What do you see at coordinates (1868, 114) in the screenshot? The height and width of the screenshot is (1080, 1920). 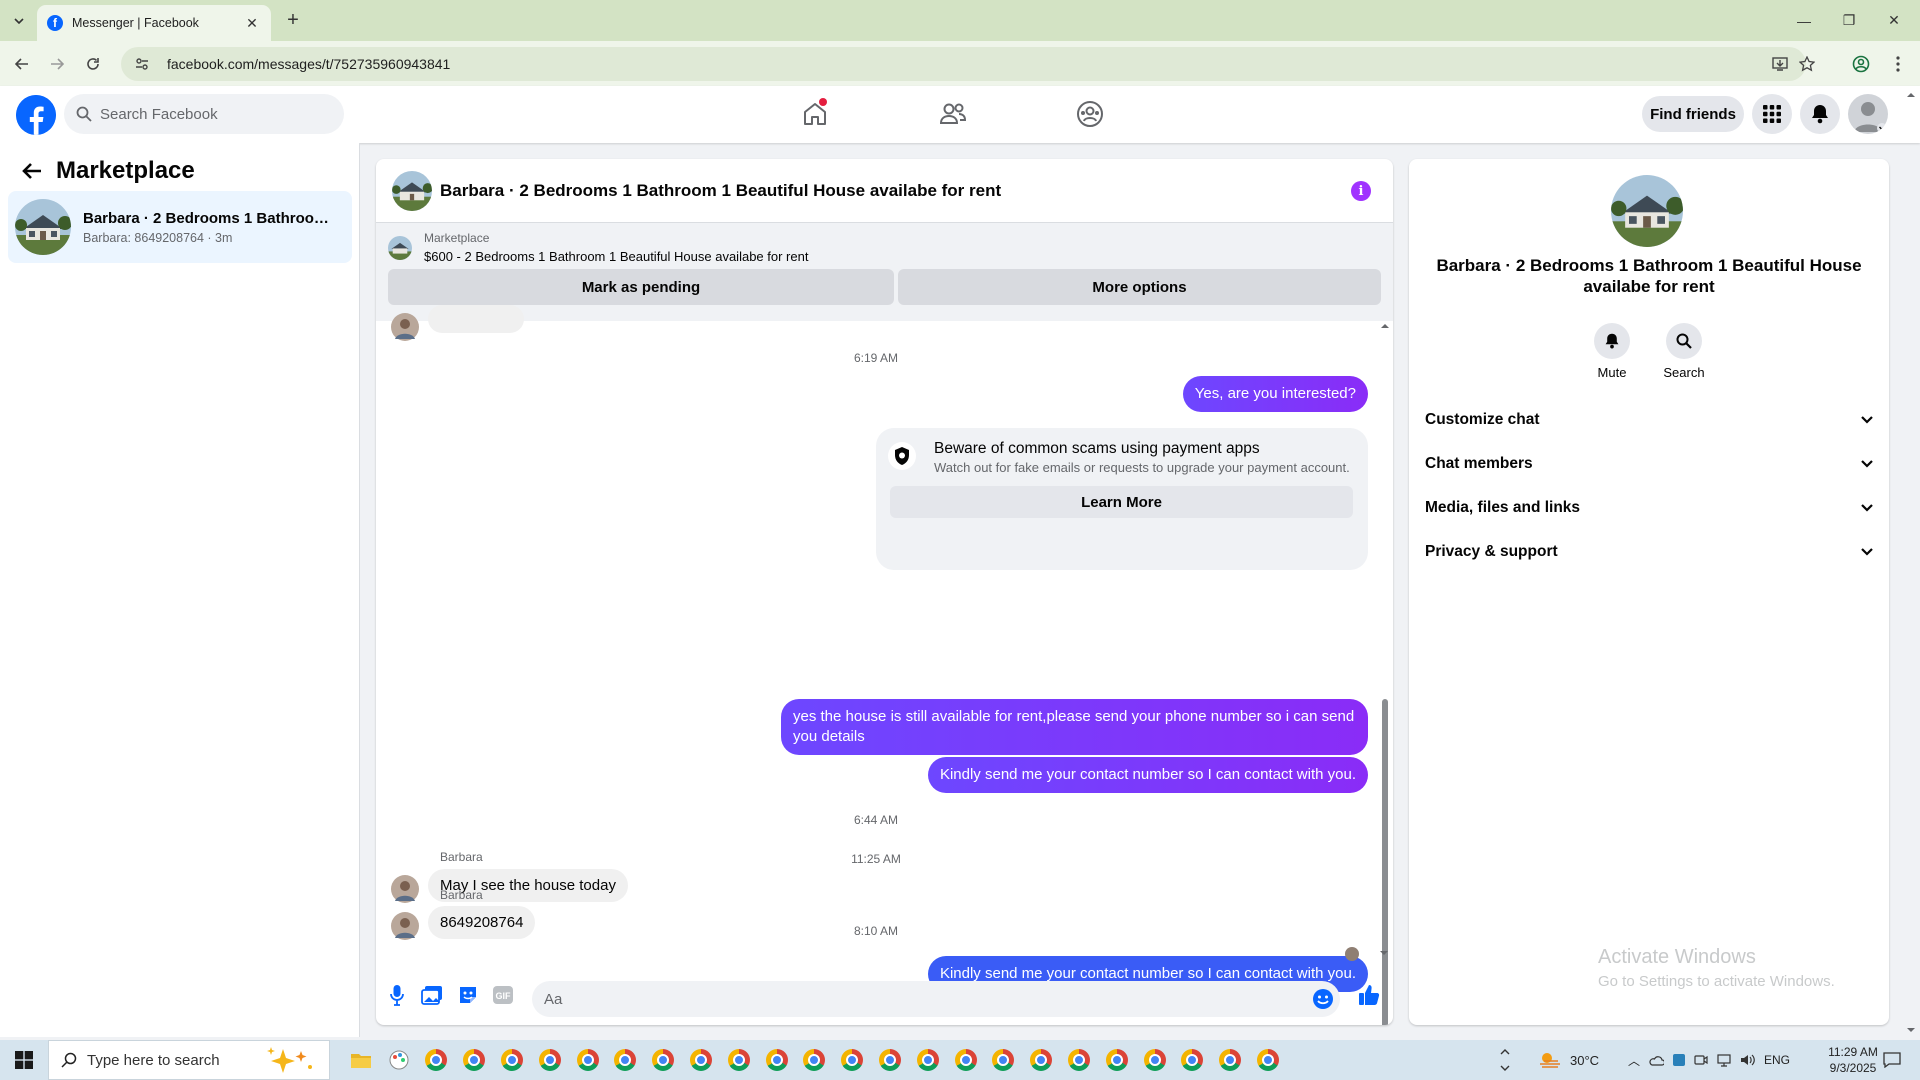 I see `account-avatar` at bounding box center [1868, 114].